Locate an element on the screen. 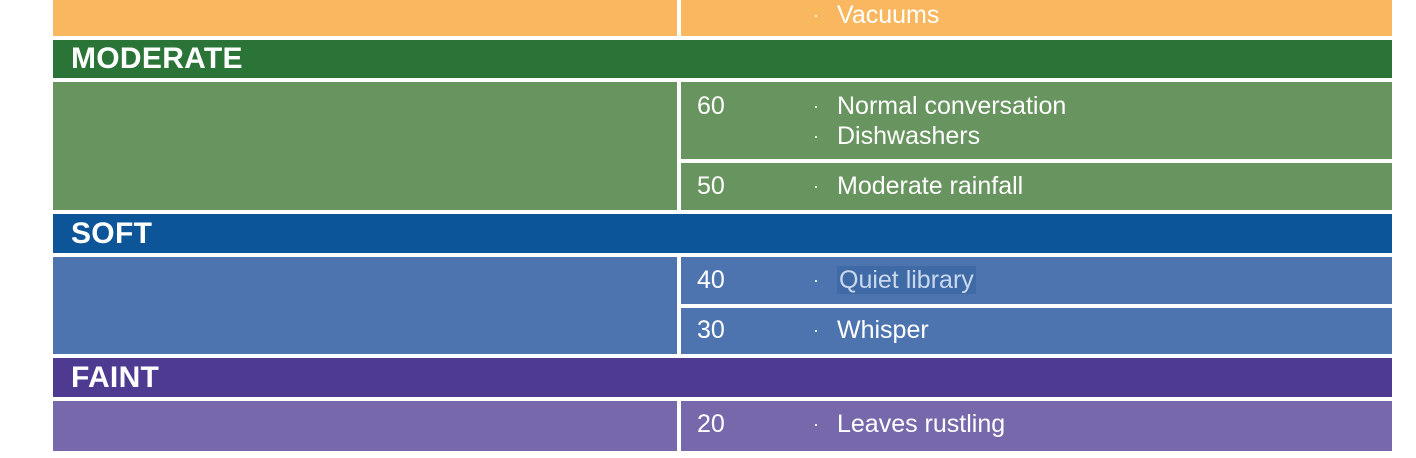 The width and height of the screenshot is (1416, 458). example-text: Vacuums is located at coordinates (888, 15).